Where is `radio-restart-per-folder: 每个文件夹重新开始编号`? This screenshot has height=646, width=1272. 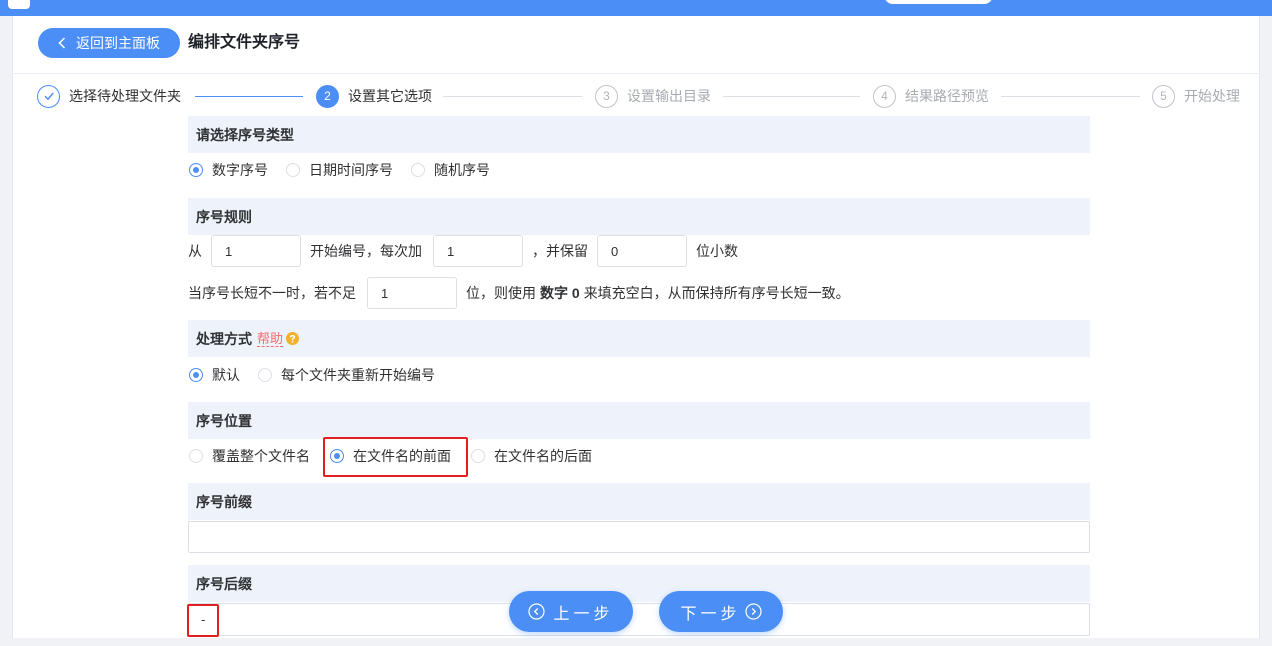
radio-restart-per-folder: 每个文件夹重新开始编号 is located at coordinates (346, 375).